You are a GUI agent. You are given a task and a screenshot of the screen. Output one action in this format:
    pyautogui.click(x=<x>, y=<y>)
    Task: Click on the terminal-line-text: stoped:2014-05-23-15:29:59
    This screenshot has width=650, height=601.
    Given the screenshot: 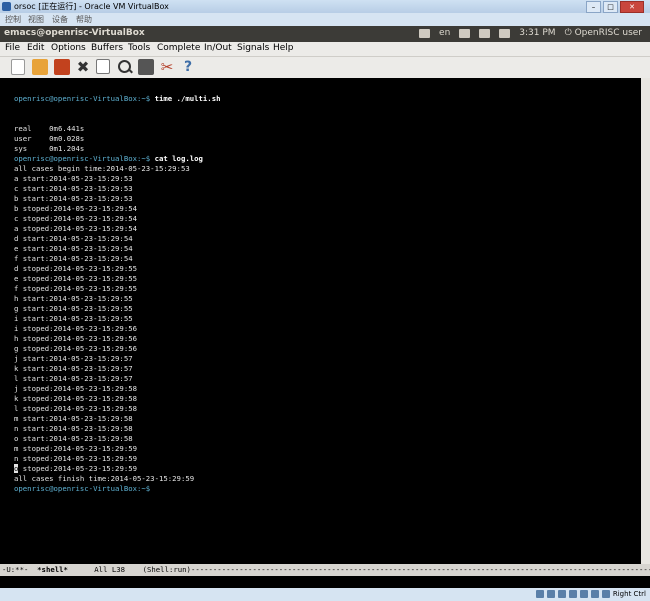 What is the action you would take?
    pyautogui.click(x=78, y=468)
    